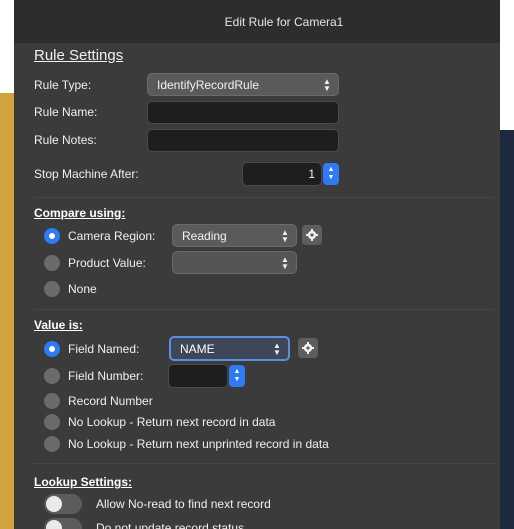  I want to click on field-named-label: Field Named:, so click(104, 349).